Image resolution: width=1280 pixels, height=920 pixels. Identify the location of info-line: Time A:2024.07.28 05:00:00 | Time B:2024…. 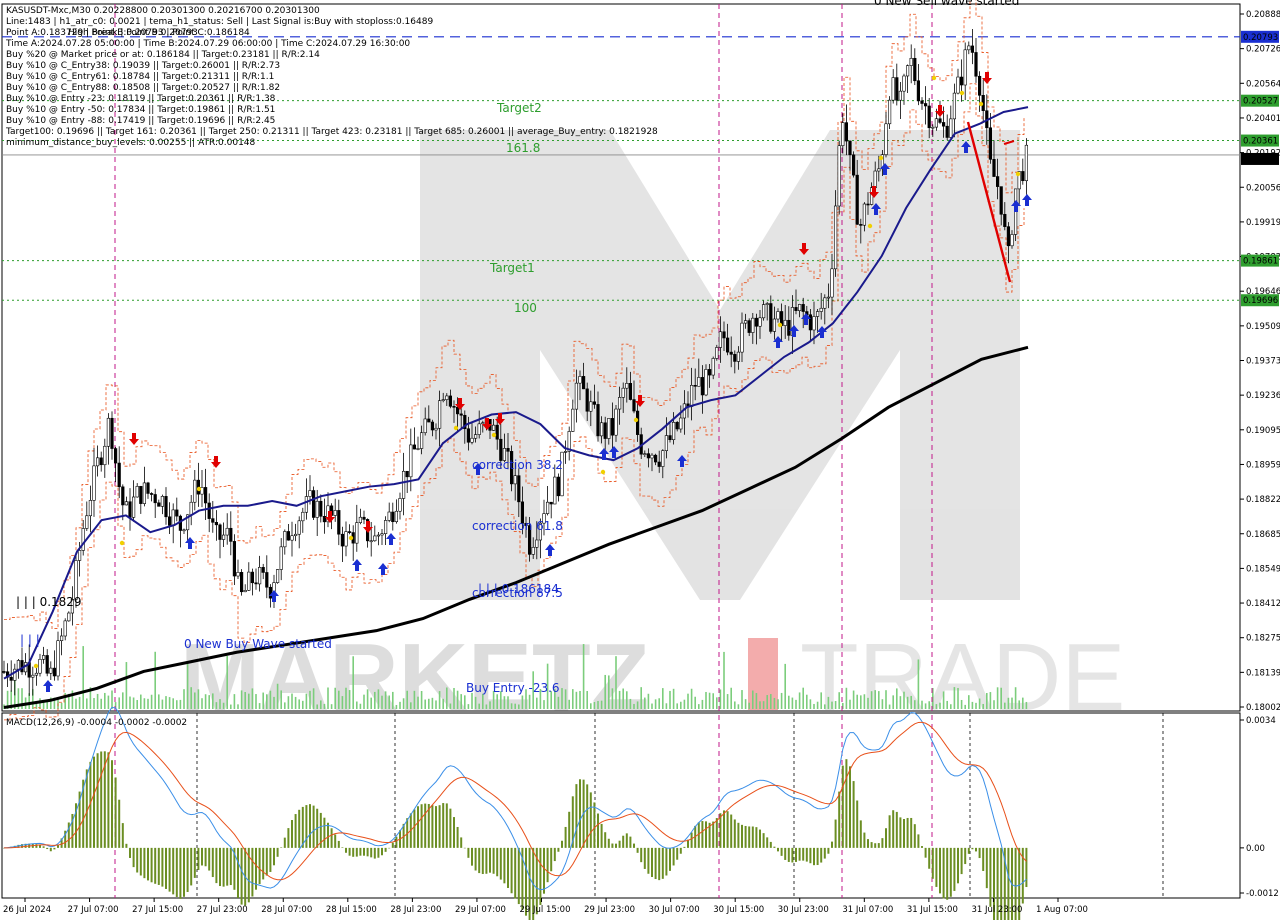
(207, 44).